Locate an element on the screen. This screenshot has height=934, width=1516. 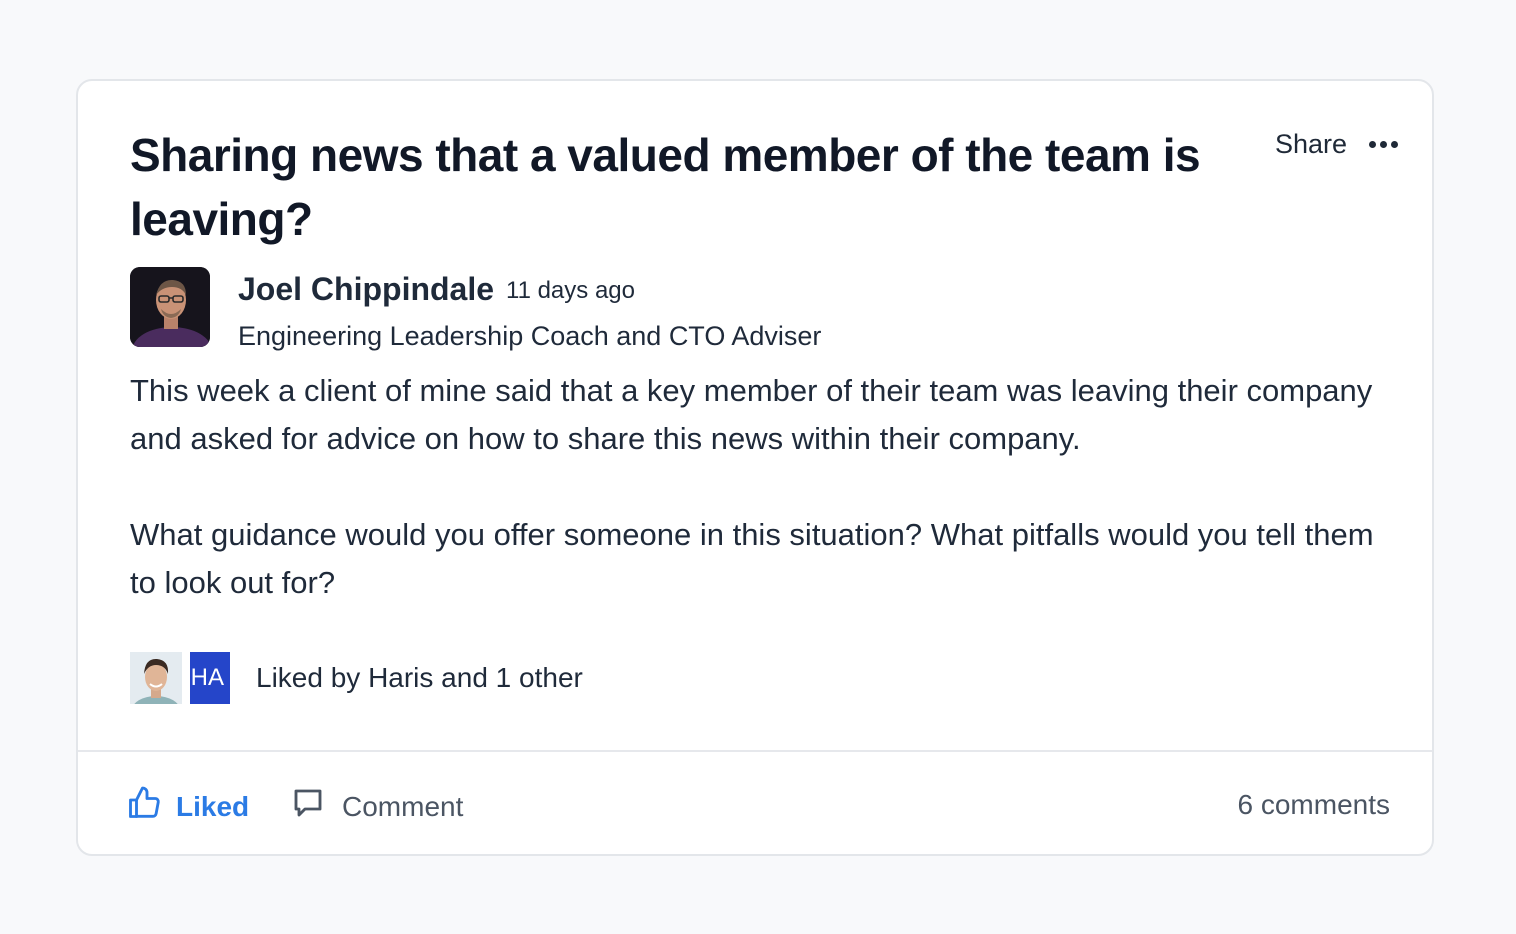
author-avatar-image is located at coordinates (170, 307).